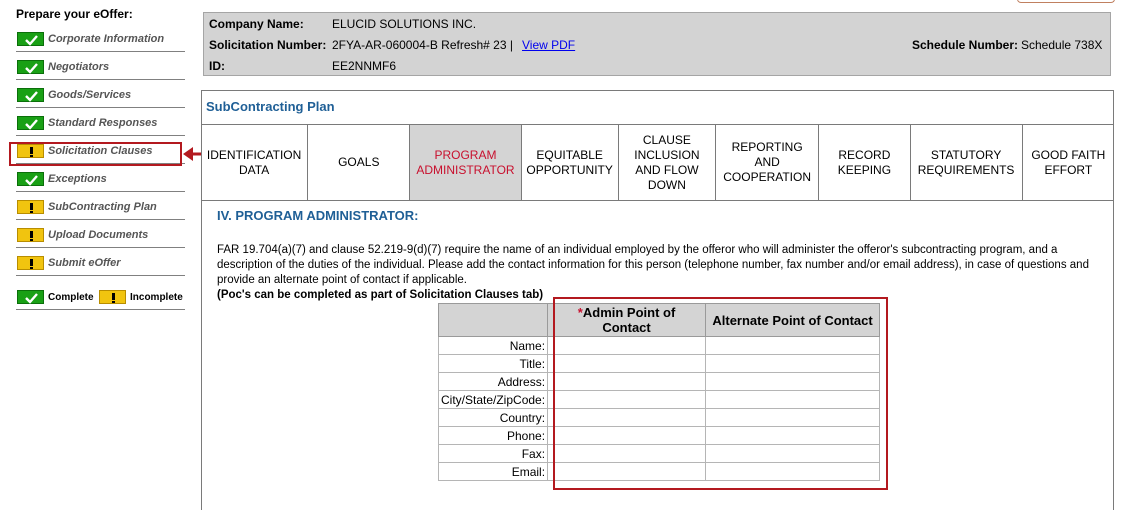  I want to click on solicitation-clauses-highlight, so click(95, 154).